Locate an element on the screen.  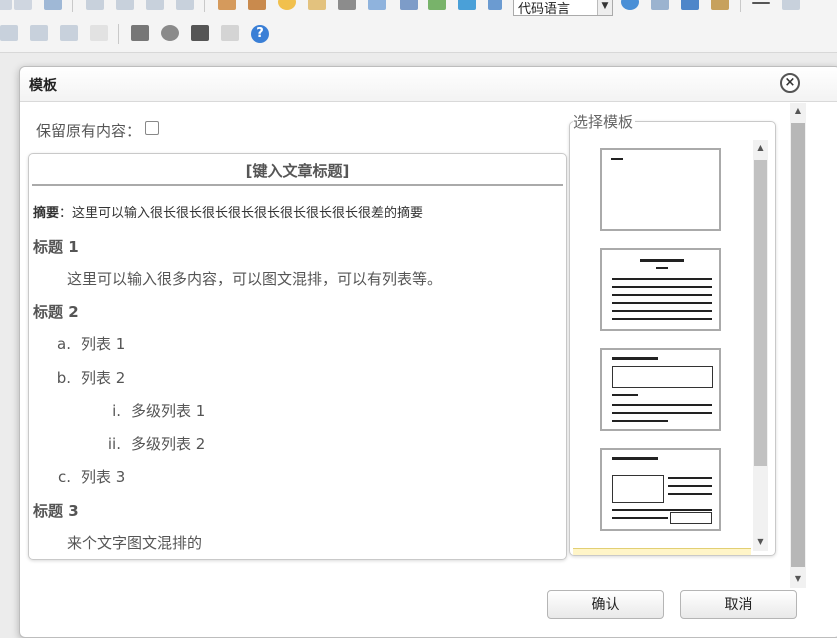
align-right-icon is located at coordinates (155, 5).